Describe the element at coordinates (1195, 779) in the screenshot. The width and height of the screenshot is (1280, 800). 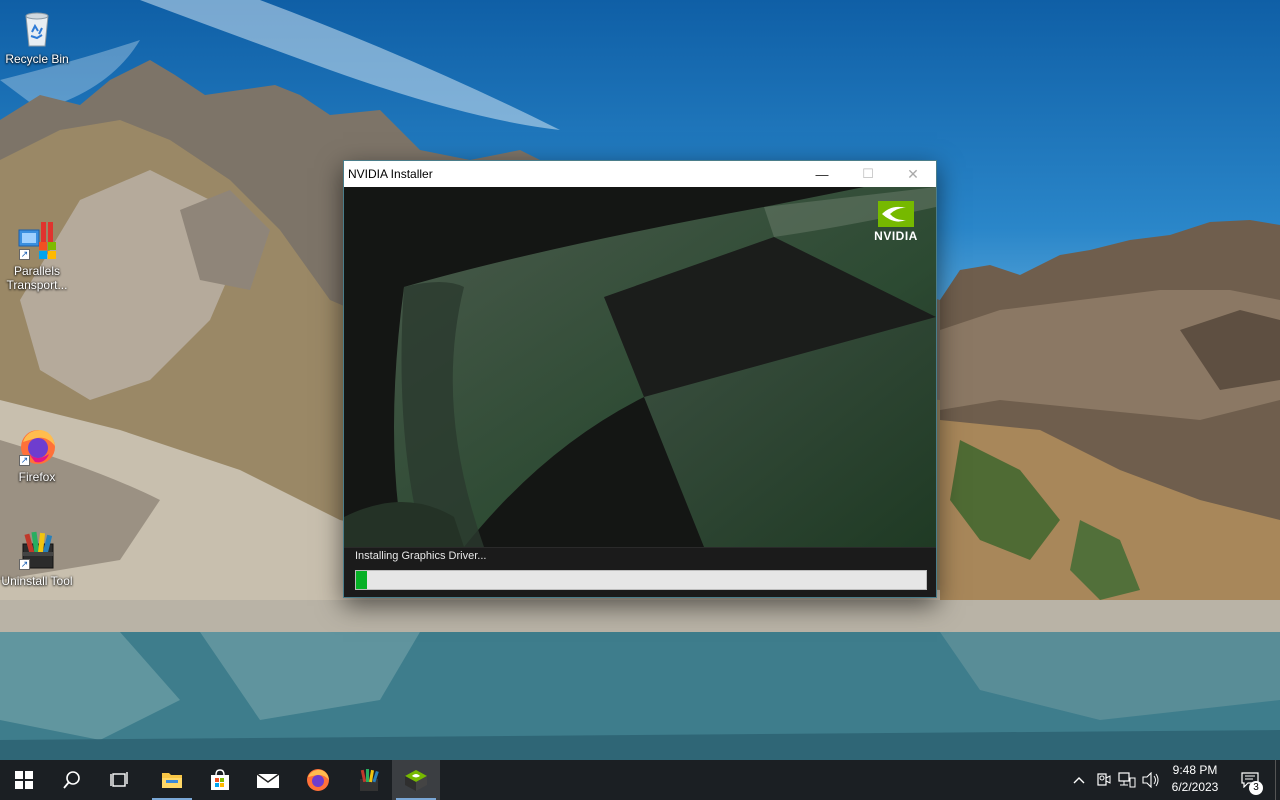
I see `taskbar-clock: 9:48 PM 6/2/2023` at that location.